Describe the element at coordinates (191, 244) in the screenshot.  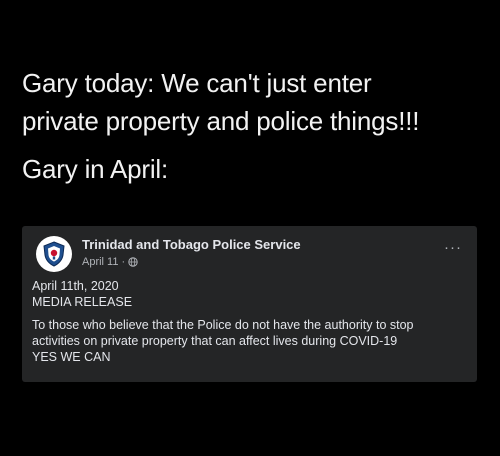
I see `page-name-link: Trinidad and Tobago Police Service` at that location.